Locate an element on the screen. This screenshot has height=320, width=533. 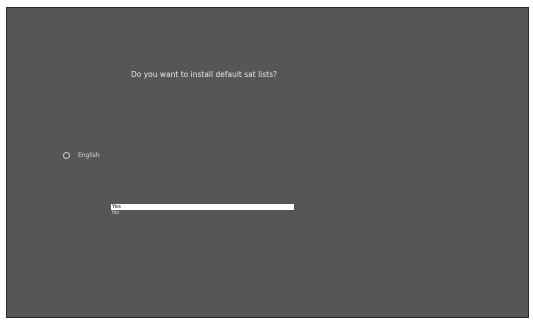
choice-list: Yes No is located at coordinates (202, 210).